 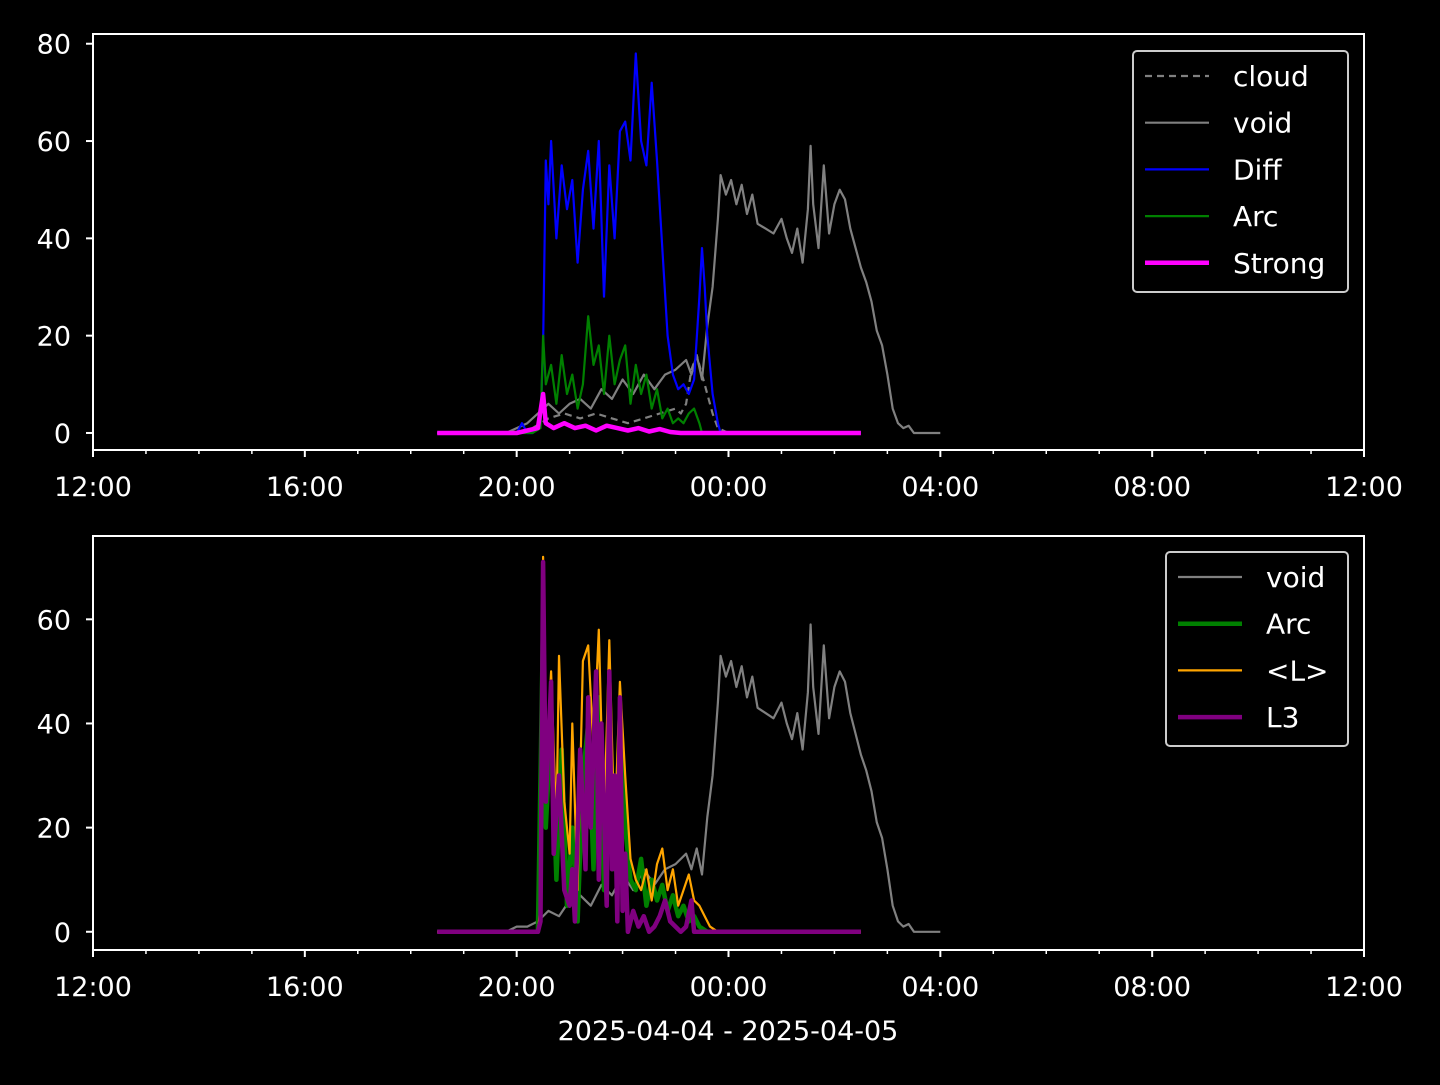 What do you see at coordinates (1279, 263) in the screenshot?
I see `legend-label: Strong` at bounding box center [1279, 263].